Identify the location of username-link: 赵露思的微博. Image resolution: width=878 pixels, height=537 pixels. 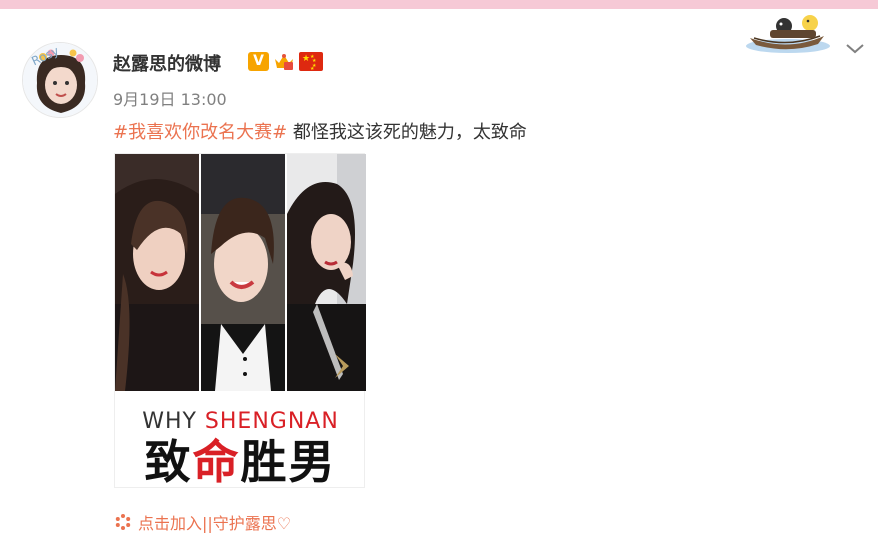
(167, 63).